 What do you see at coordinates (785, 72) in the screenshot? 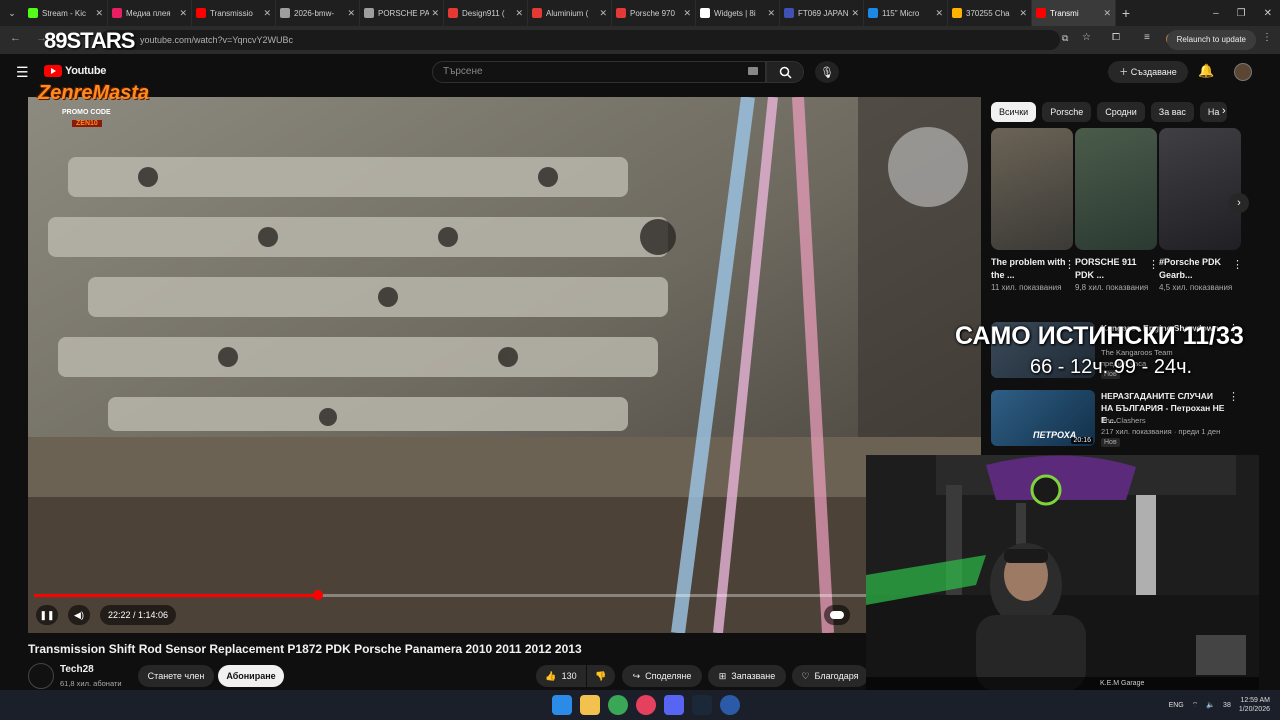
I see `search-button` at bounding box center [785, 72].